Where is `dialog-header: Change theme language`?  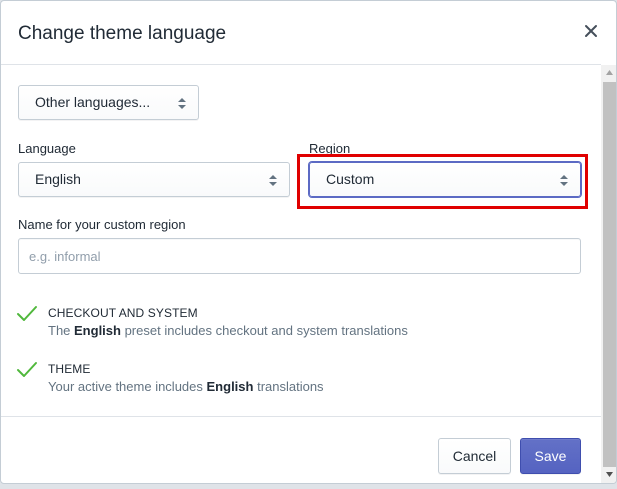
dialog-header: Change theme language is located at coordinates (301, 33).